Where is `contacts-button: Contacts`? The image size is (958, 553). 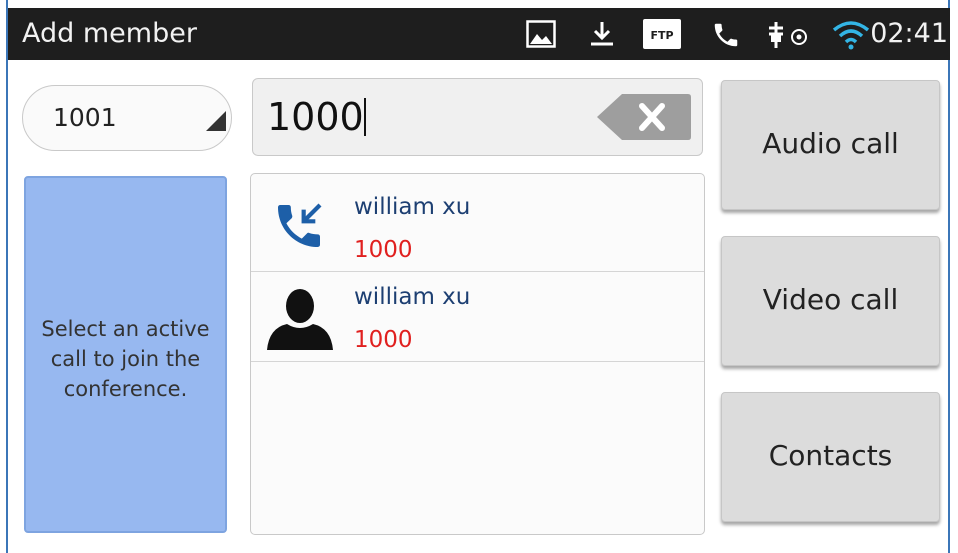
contacts-button: Contacts is located at coordinates (830, 457).